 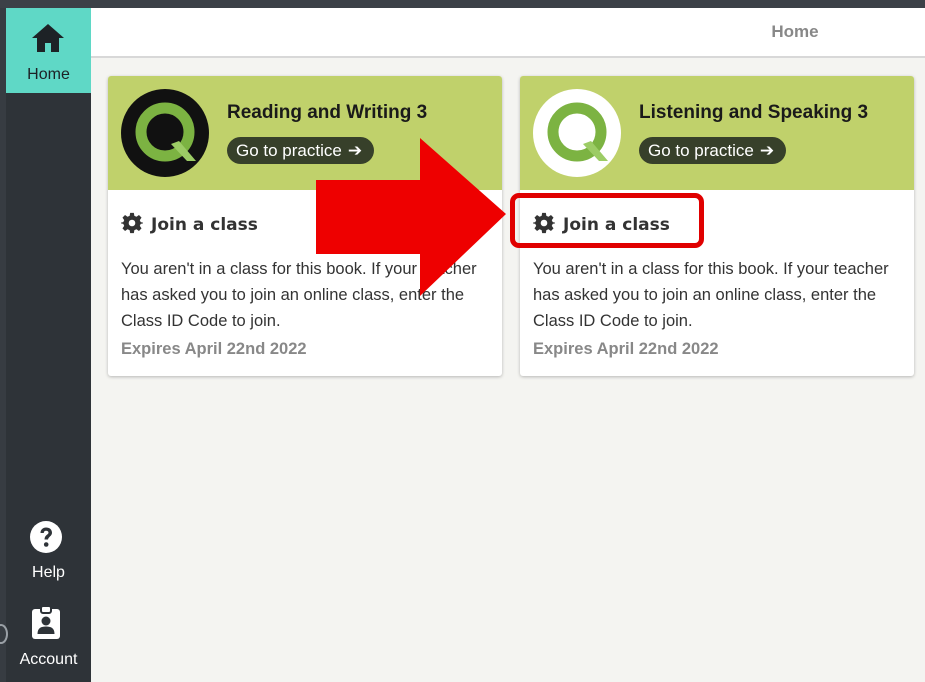 I want to click on go-to-practice-button: Go to practice ➔, so click(x=713, y=150).